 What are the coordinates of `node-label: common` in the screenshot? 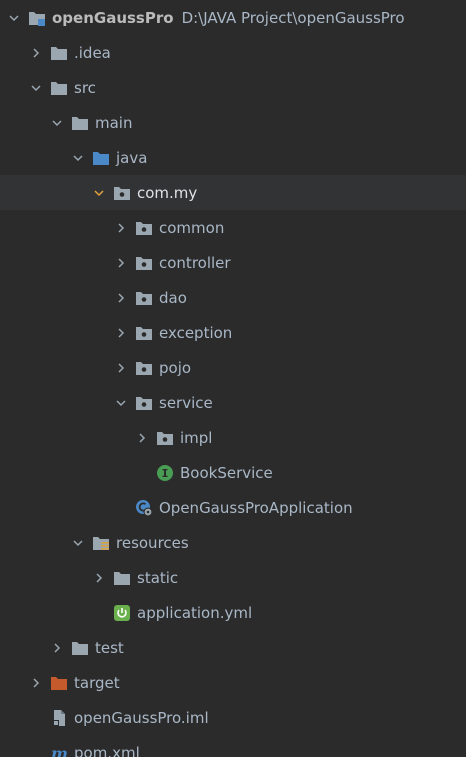 It's located at (192, 227).